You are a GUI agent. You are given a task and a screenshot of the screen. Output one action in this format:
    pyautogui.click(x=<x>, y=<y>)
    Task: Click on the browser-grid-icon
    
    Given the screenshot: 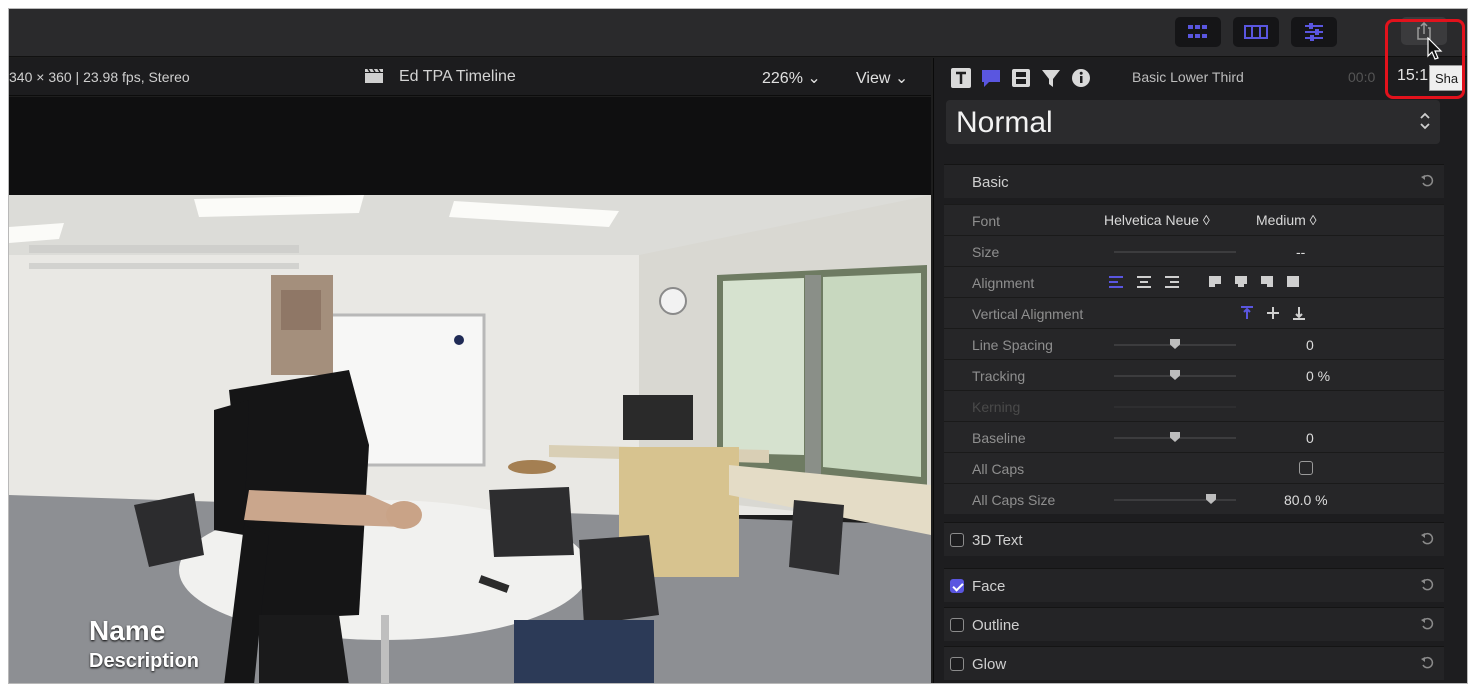 What is the action you would take?
    pyautogui.click(x=1197, y=31)
    